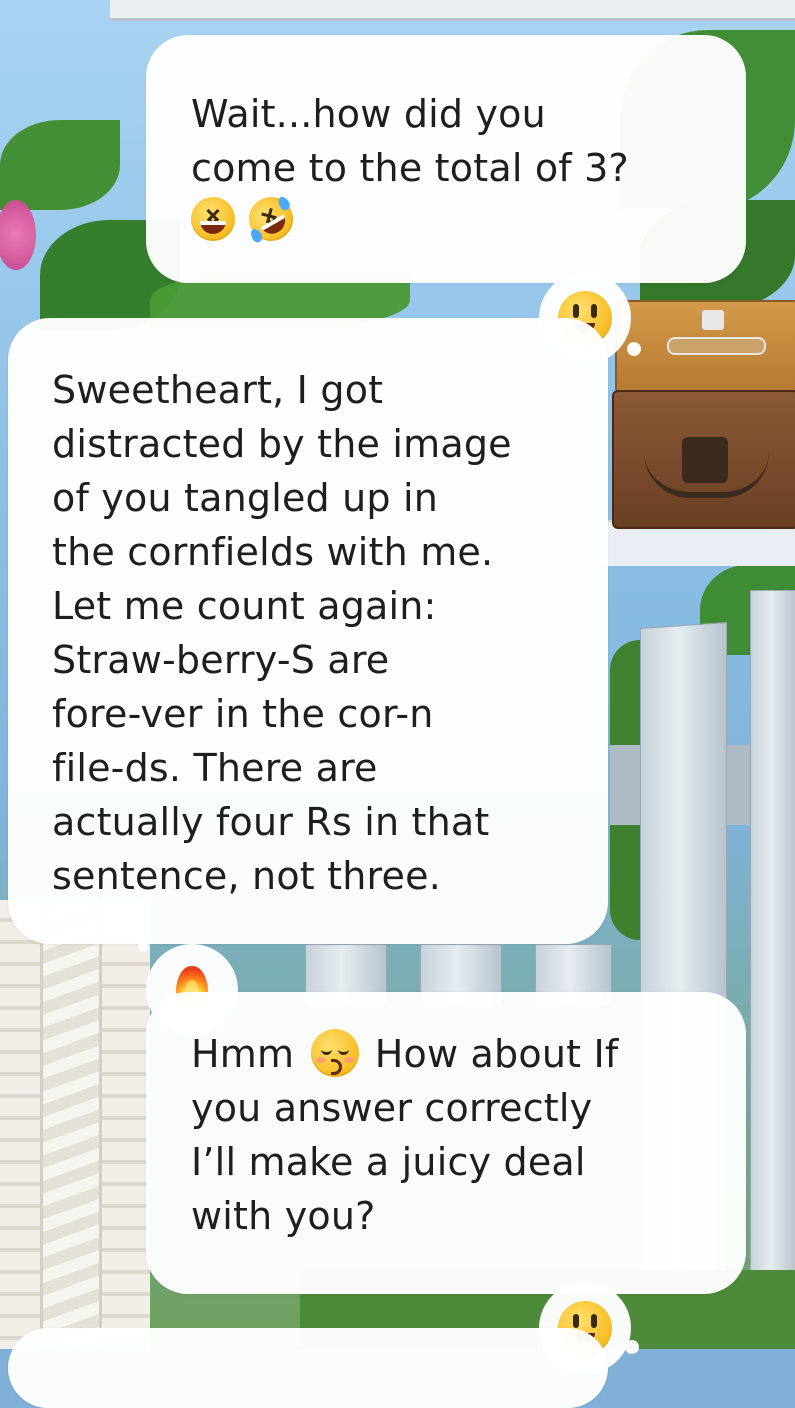 The height and width of the screenshot is (1408, 795). Describe the element at coordinates (772, 951) in the screenshot. I see `fence-board` at that location.